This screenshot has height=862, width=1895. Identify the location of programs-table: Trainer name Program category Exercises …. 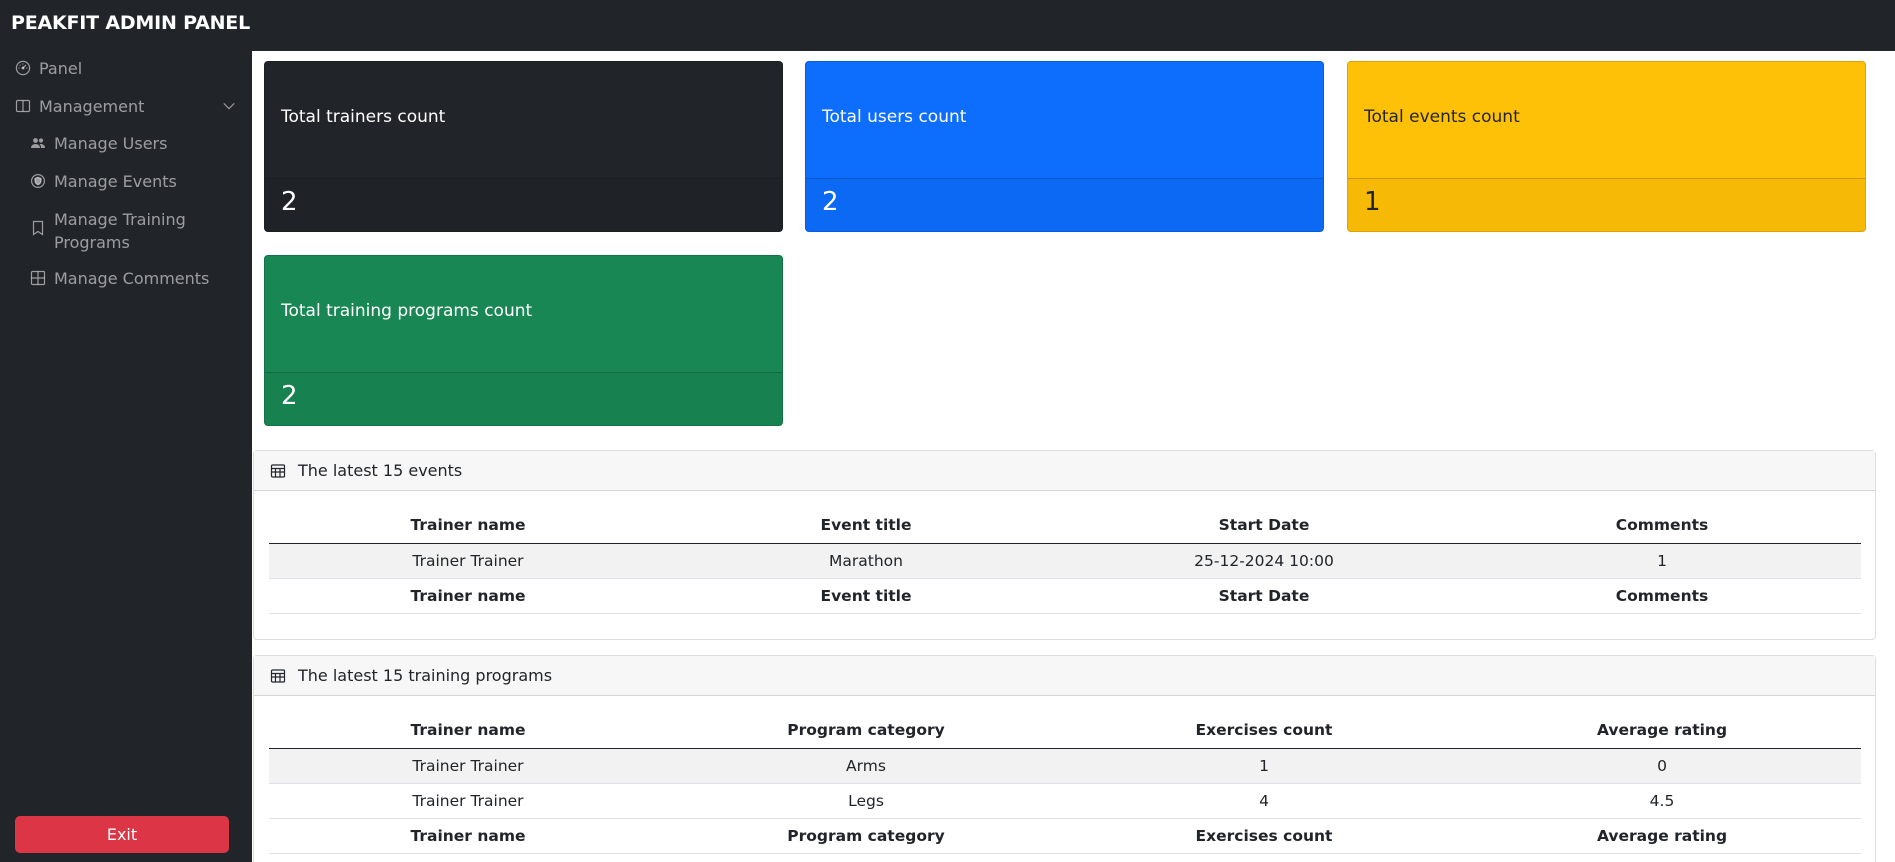
(1065, 783).